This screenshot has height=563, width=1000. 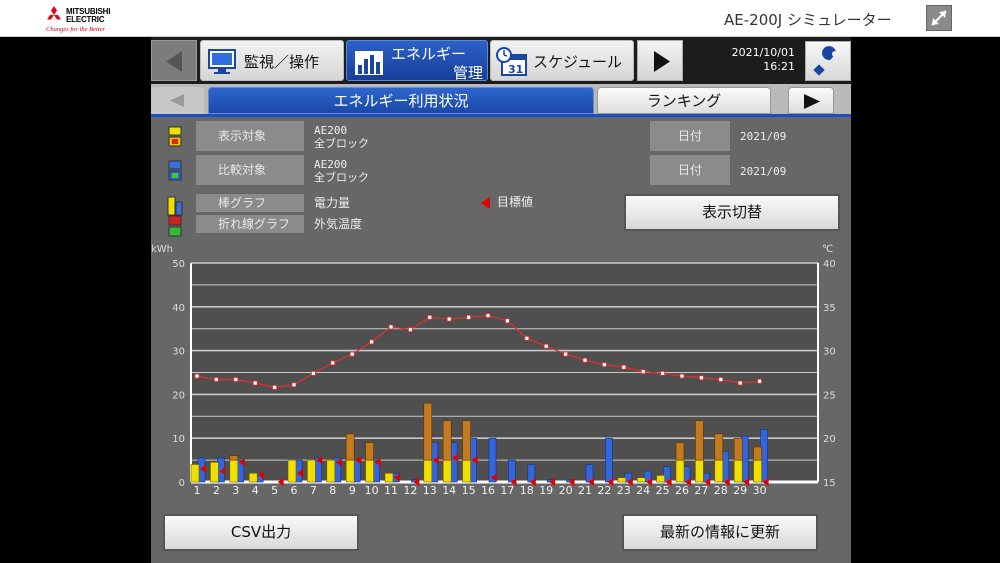 I want to click on x-tick-label: 11, so click(x=391, y=489).